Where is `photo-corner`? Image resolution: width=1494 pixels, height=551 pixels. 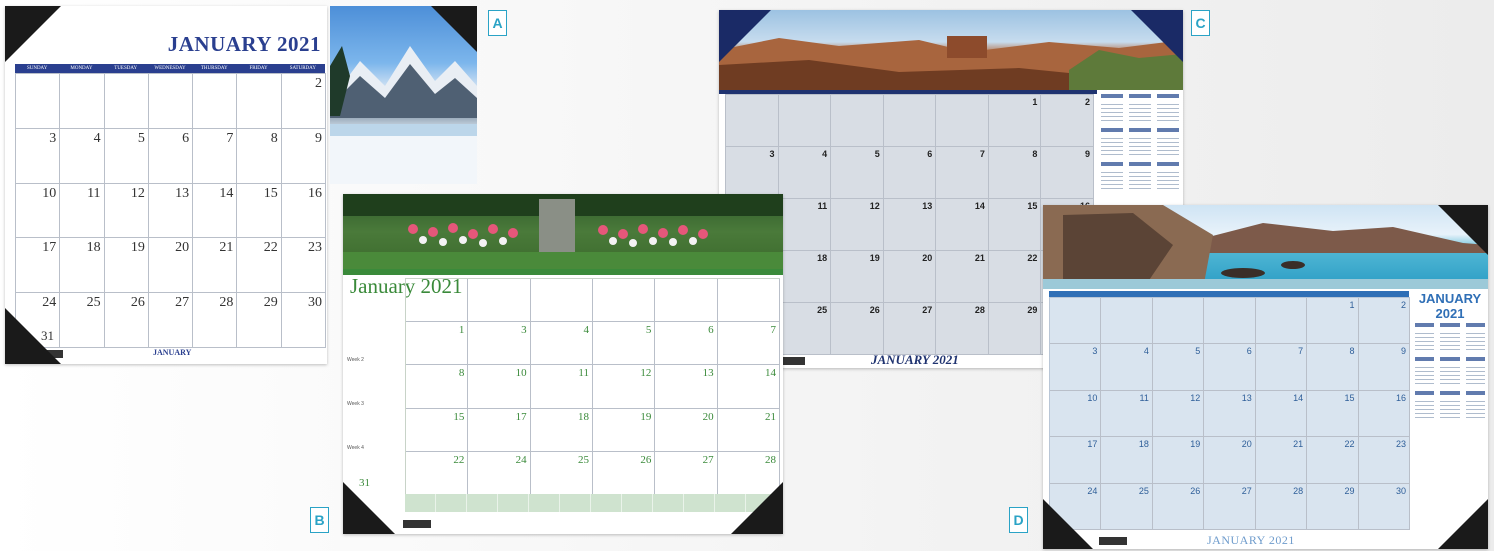
photo-corner is located at coordinates (454, 29).